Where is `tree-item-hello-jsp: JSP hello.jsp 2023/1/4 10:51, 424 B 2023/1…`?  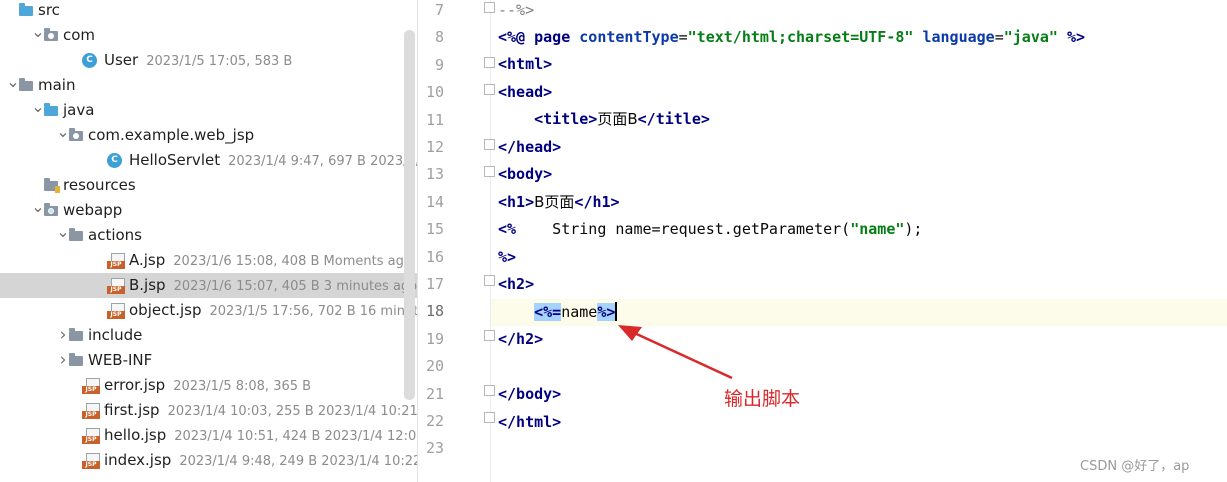 tree-item-hello-jsp: JSP hello.jsp 2023/1/4 10:51, 424 B 2023/1… is located at coordinates (208, 435).